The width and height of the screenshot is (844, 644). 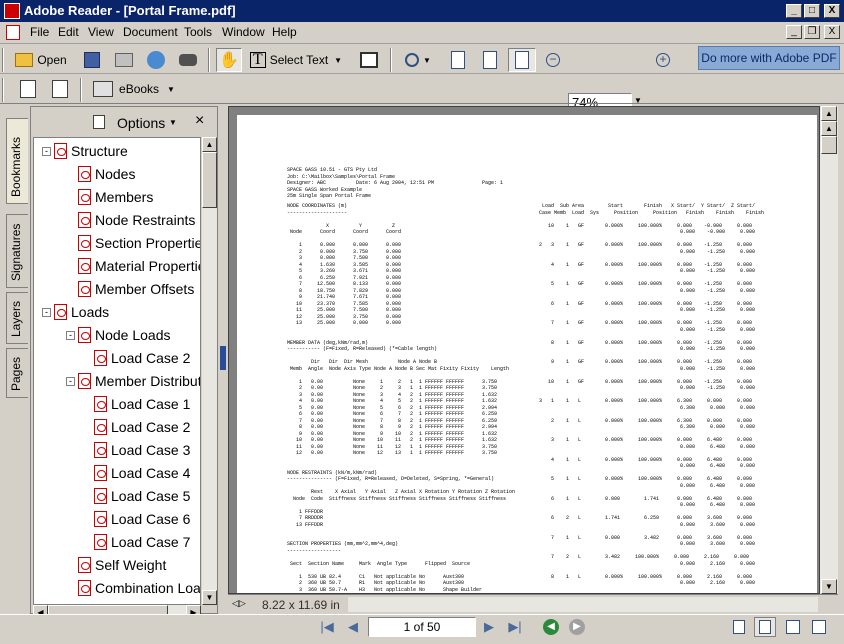 What do you see at coordinates (243, 32) in the screenshot?
I see `menu-window: Window` at bounding box center [243, 32].